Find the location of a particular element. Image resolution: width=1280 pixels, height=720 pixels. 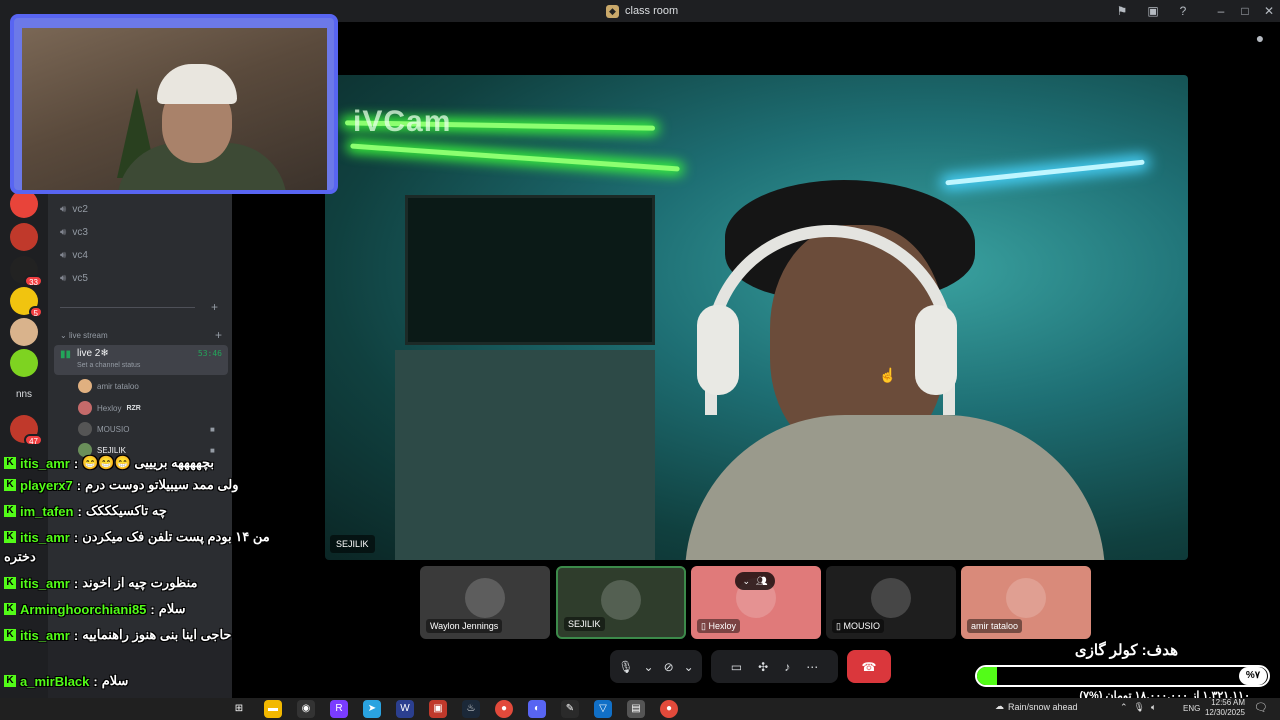

task-view-icon: ⊞ is located at coordinates (239, 709).